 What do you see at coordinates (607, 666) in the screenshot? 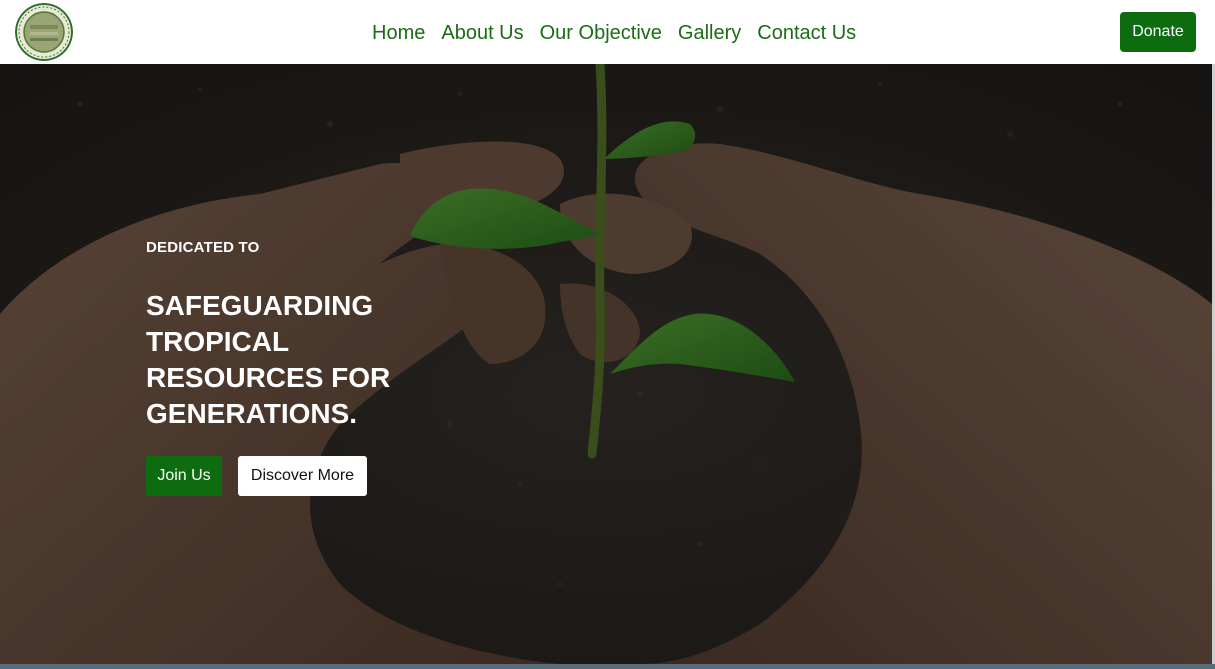
I see `next-section-edge` at bounding box center [607, 666].